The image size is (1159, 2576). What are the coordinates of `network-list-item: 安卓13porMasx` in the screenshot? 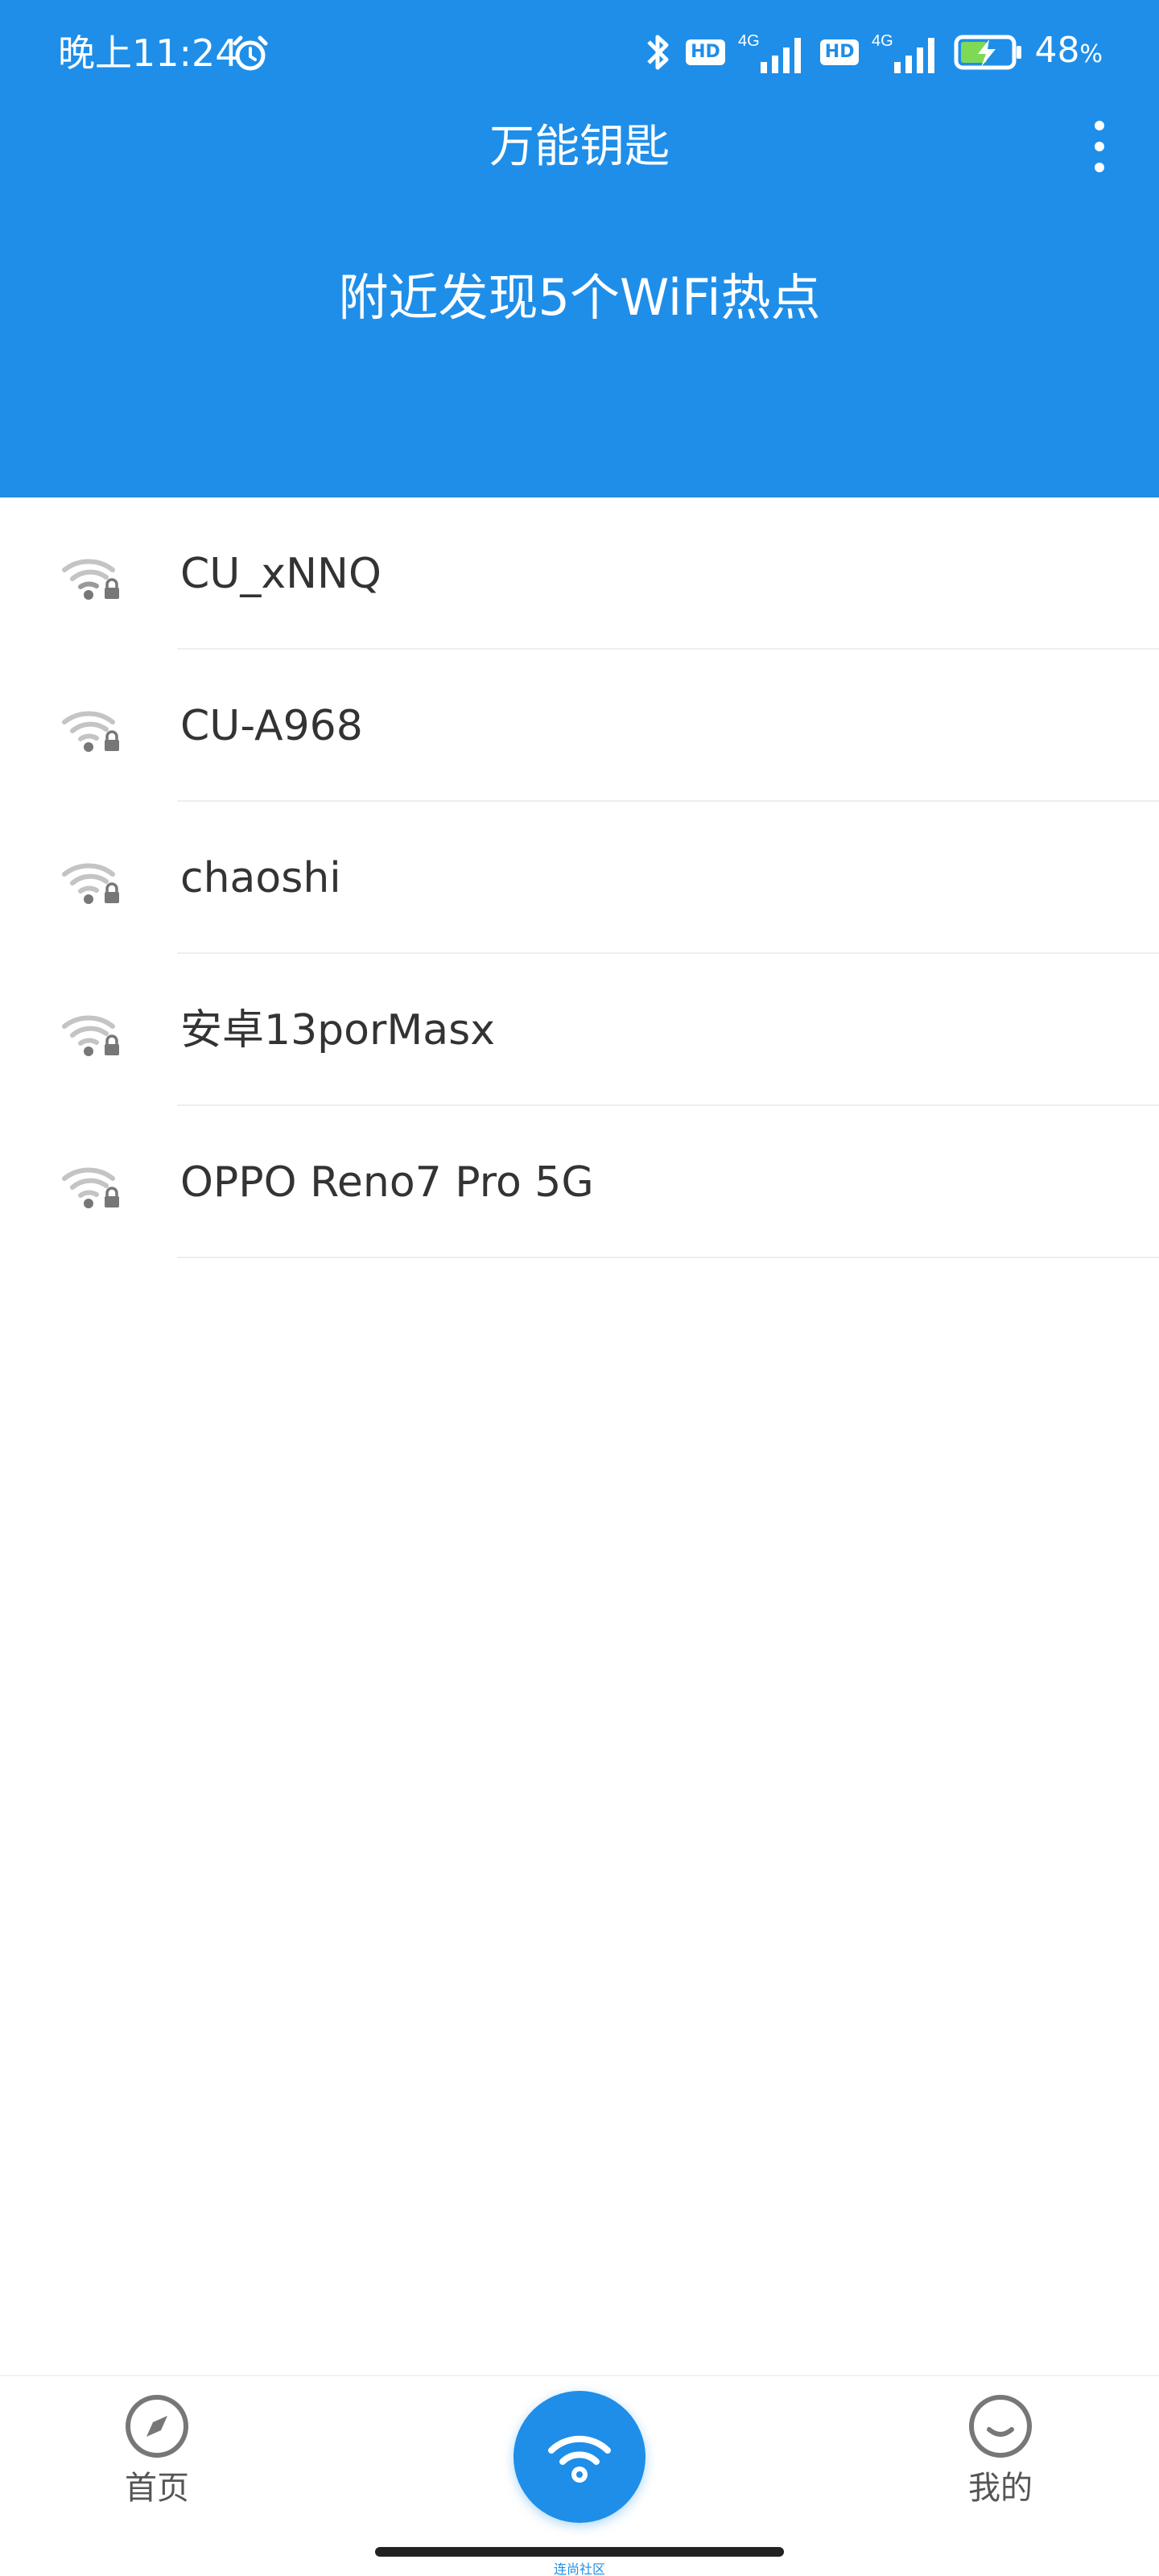 It's located at (579, 1030).